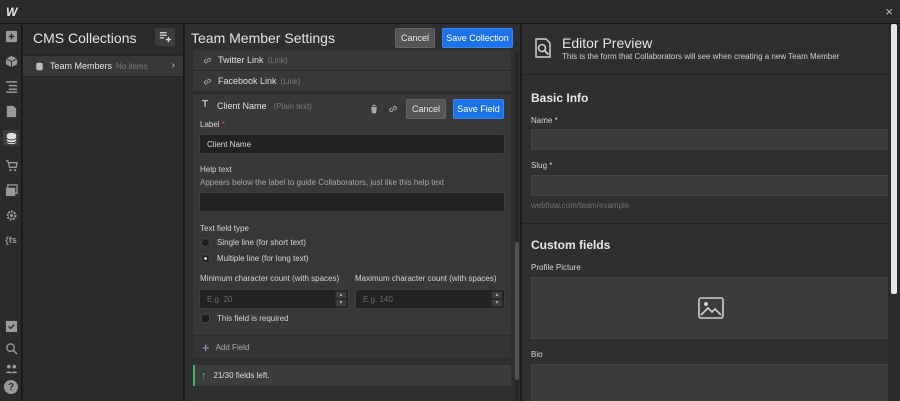 This screenshot has width=900, height=401. What do you see at coordinates (11, 165) in the screenshot?
I see `ecommerce-icon` at bounding box center [11, 165].